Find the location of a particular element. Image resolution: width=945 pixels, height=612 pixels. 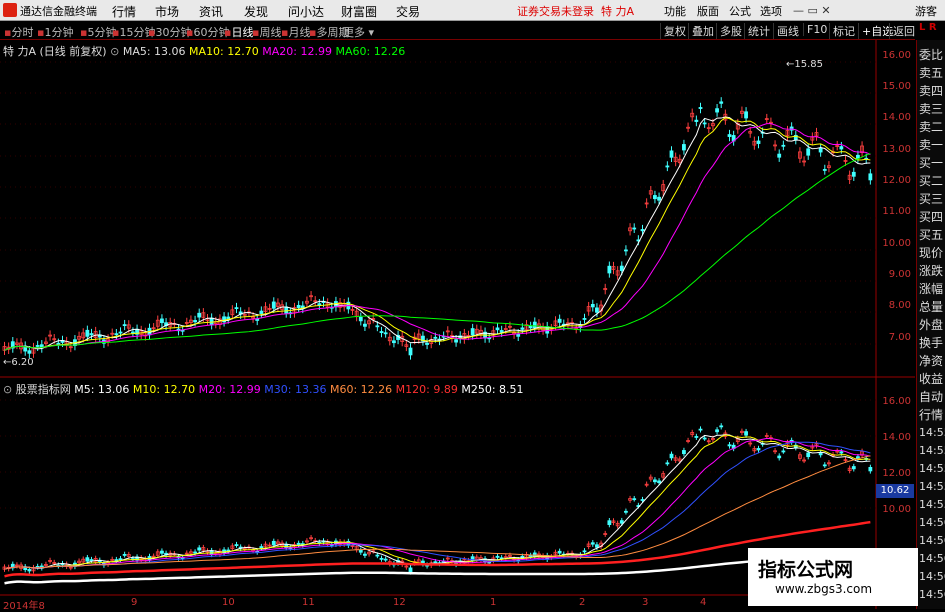

menu-layout: 版面 is located at coordinates (708, 11).